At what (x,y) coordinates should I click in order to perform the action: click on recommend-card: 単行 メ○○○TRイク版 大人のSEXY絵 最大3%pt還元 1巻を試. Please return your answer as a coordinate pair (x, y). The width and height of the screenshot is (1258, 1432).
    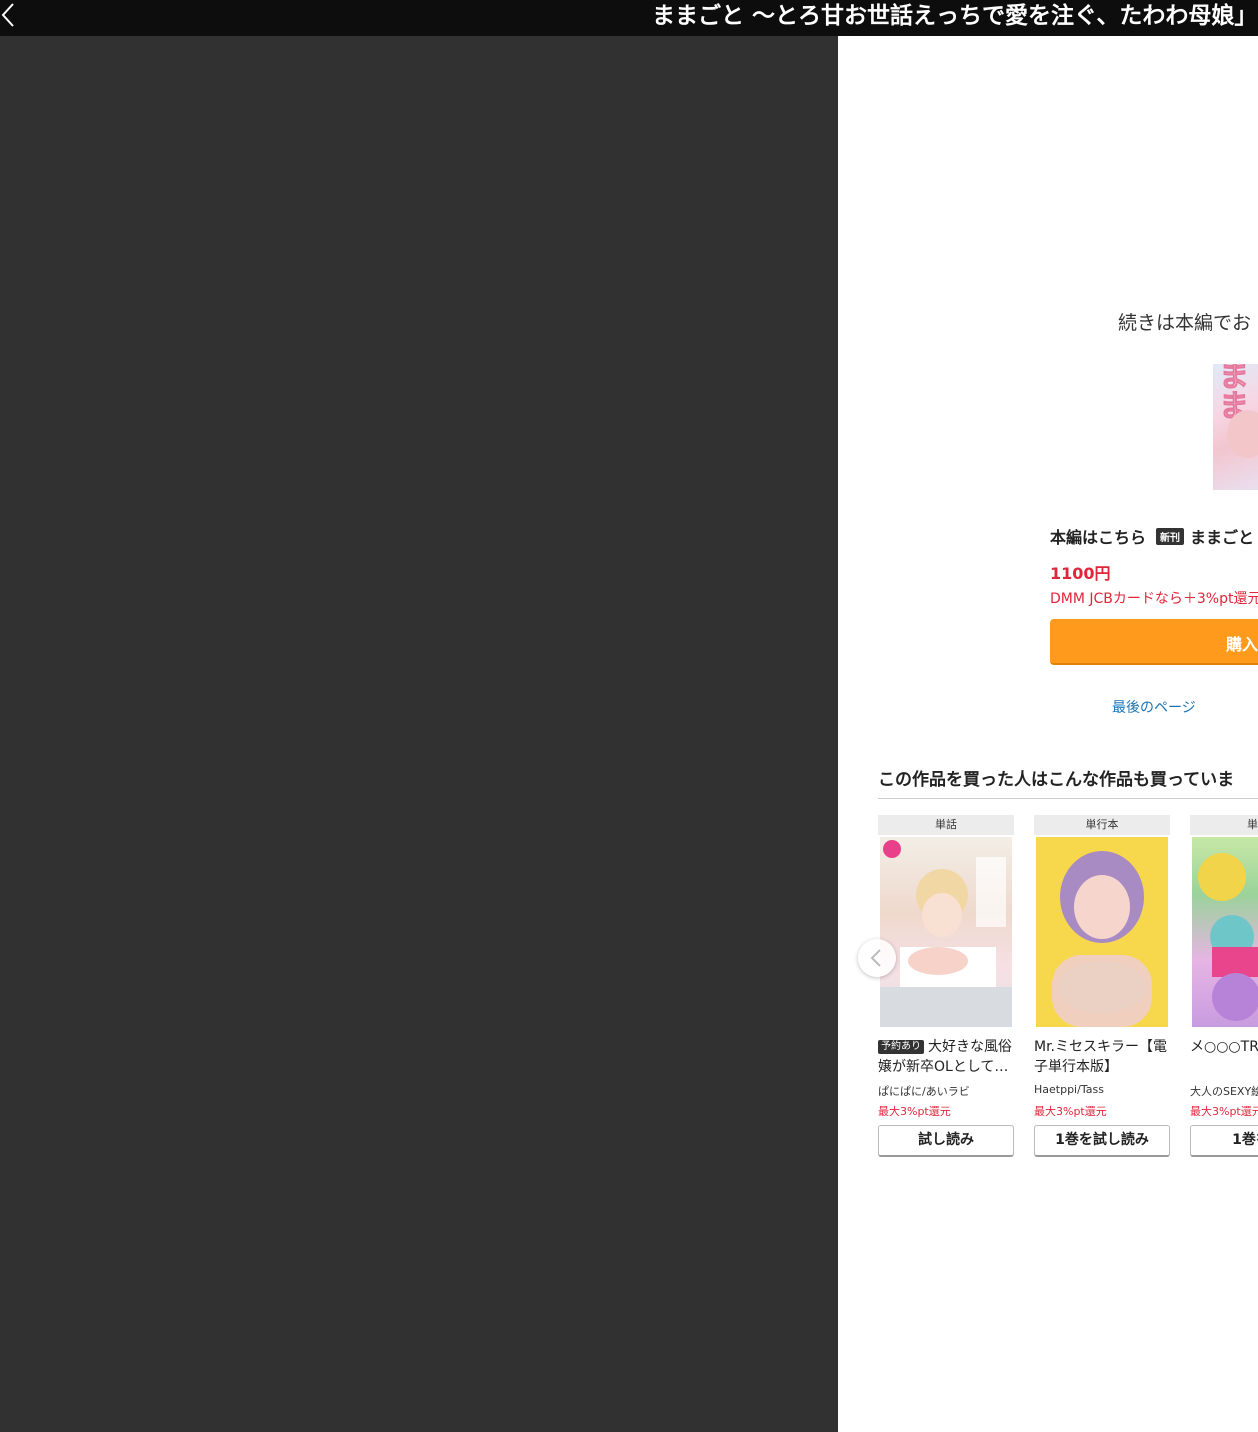
    Looking at the image, I should click on (1224, 986).